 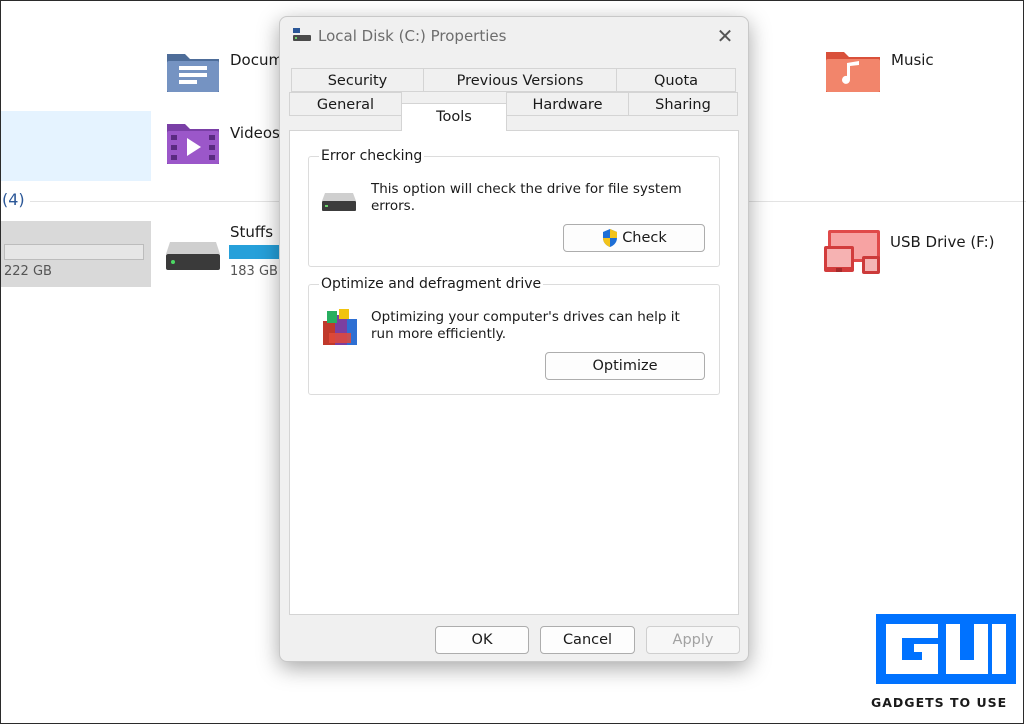 What do you see at coordinates (939, 702) in the screenshot?
I see `watermark-text: GADGETS TO USE` at bounding box center [939, 702].